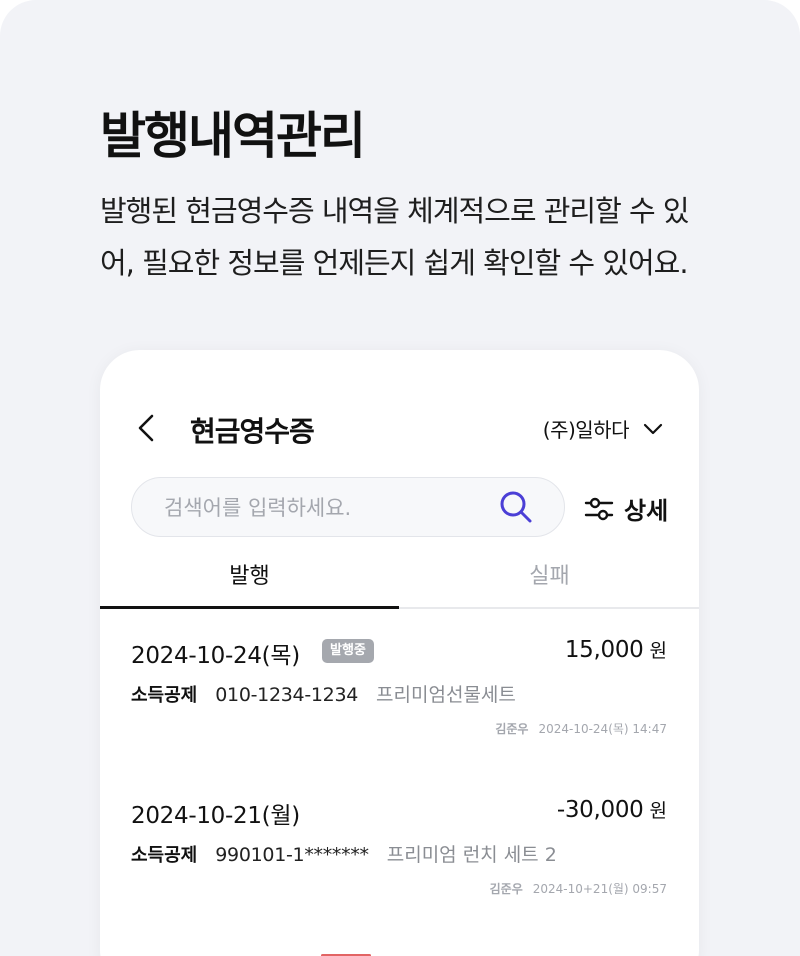  Describe the element at coordinates (600, 810) in the screenshot. I see `amount-value: -30,000` at that location.